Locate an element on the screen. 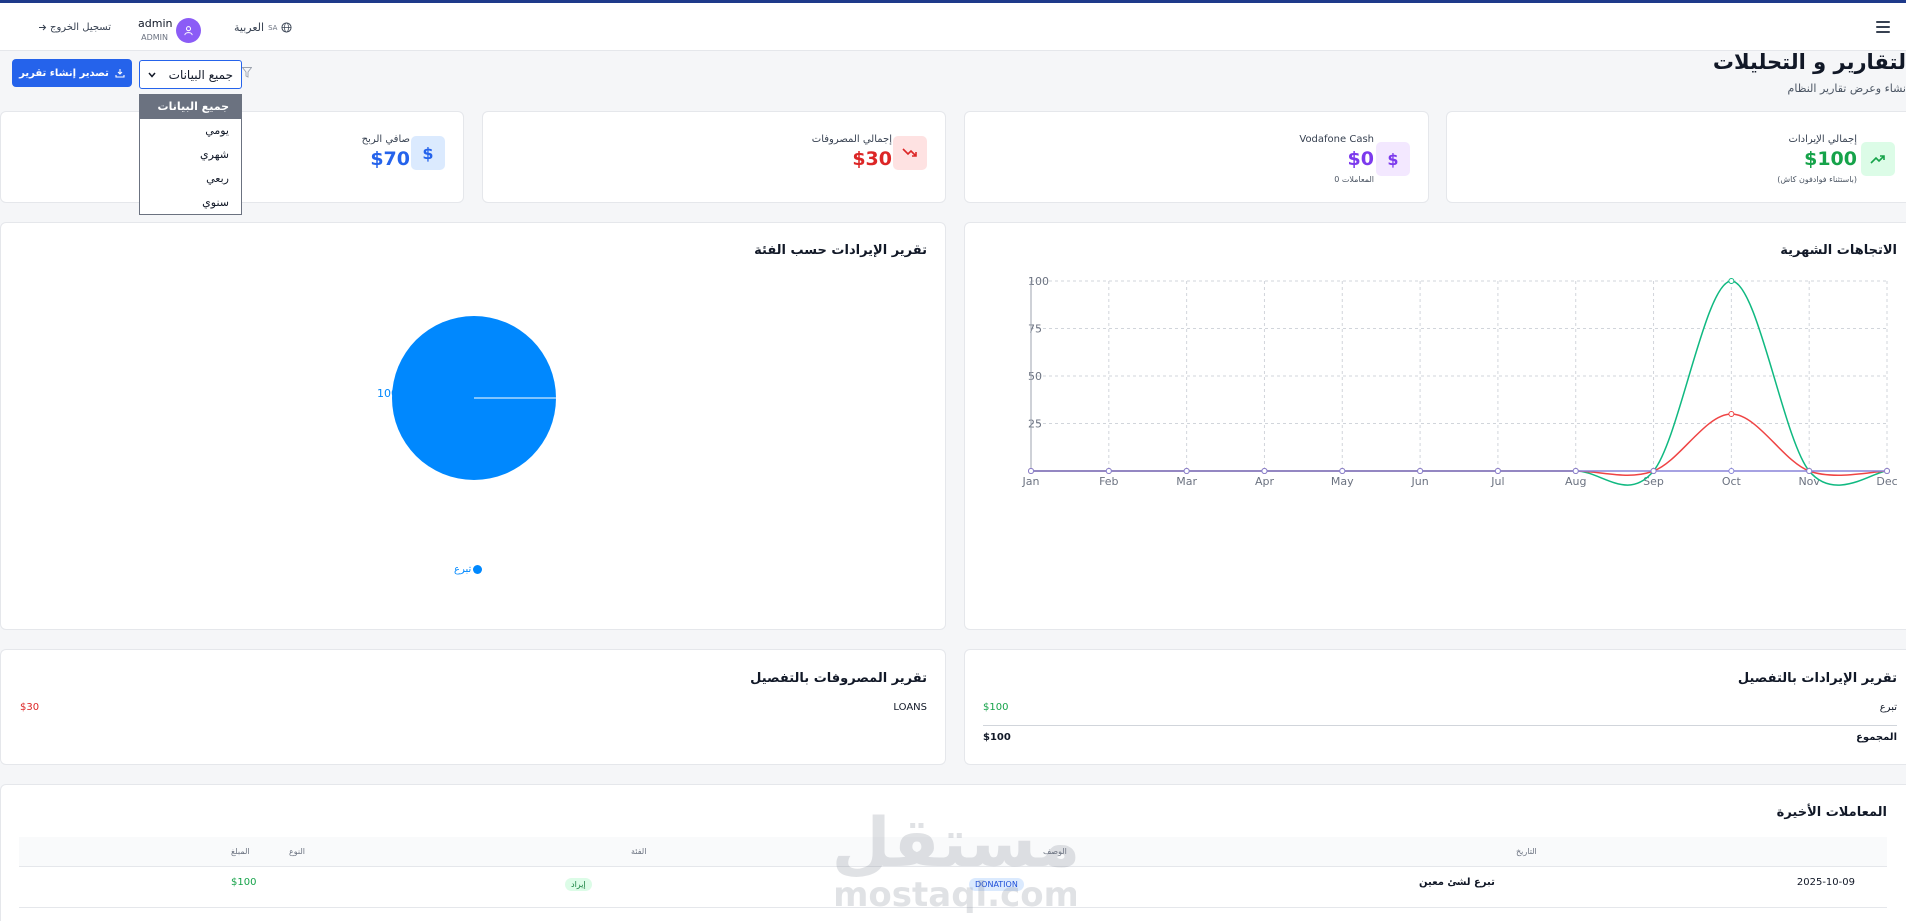 Image resolution: width=1906 pixels, height=921 pixels. user-role: ADMIN is located at coordinates (154, 37).